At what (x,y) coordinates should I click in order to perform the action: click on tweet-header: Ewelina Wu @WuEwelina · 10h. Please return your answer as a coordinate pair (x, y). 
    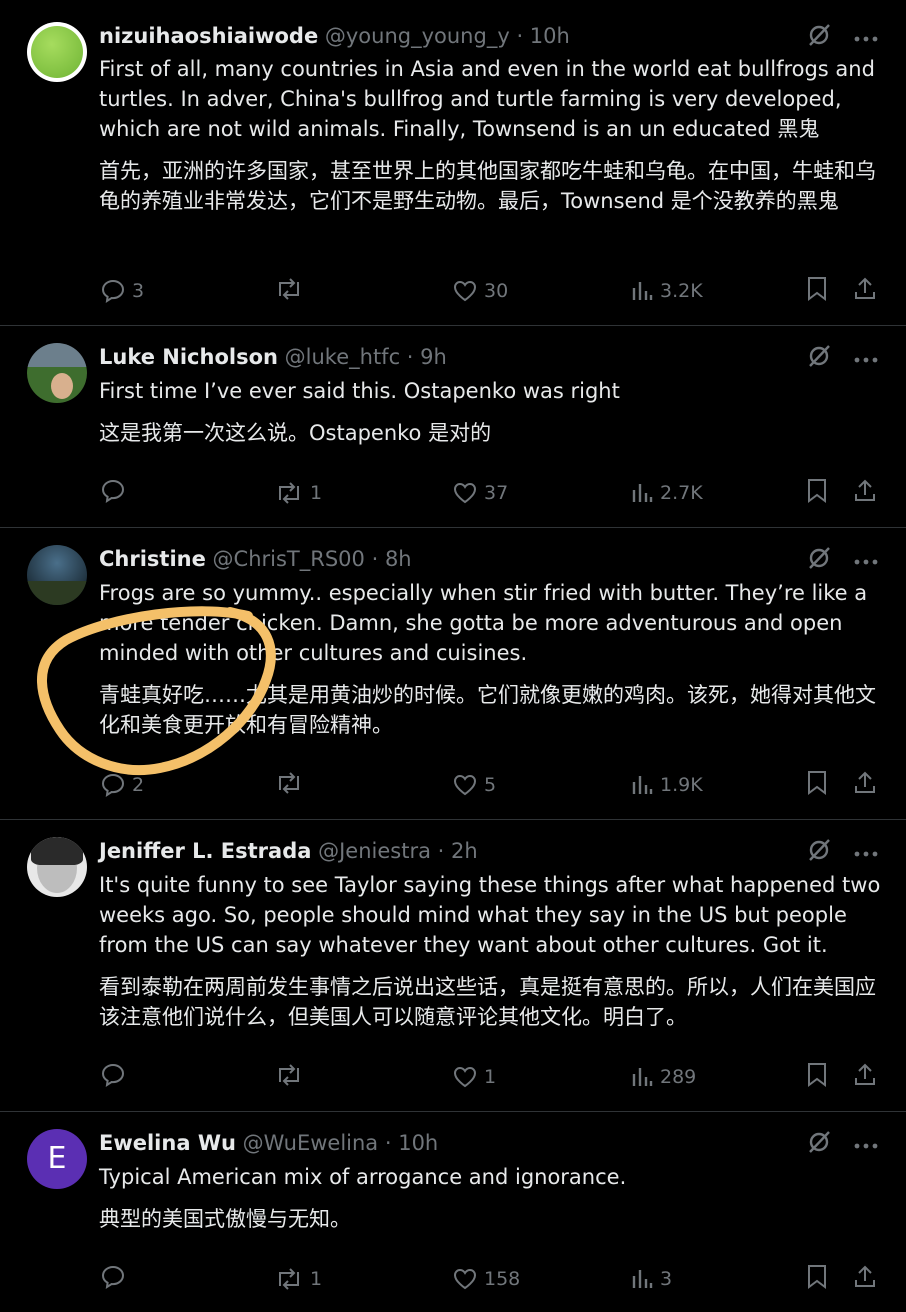
    Looking at the image, I should click on (268, 1143).